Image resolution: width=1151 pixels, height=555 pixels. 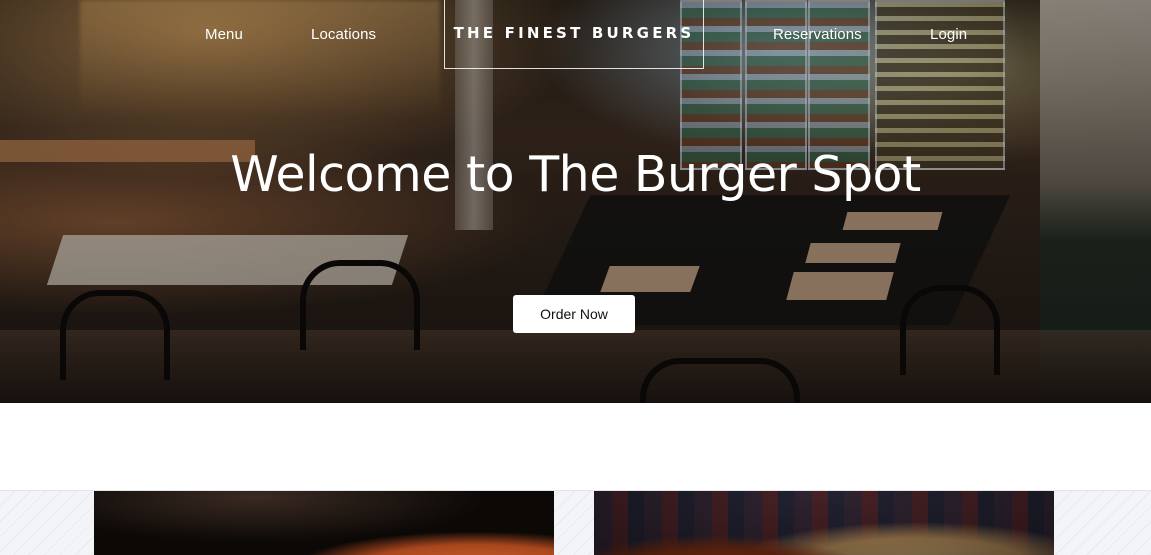 I want to click on nav-link-login: Login, so click(x=948, y=34).